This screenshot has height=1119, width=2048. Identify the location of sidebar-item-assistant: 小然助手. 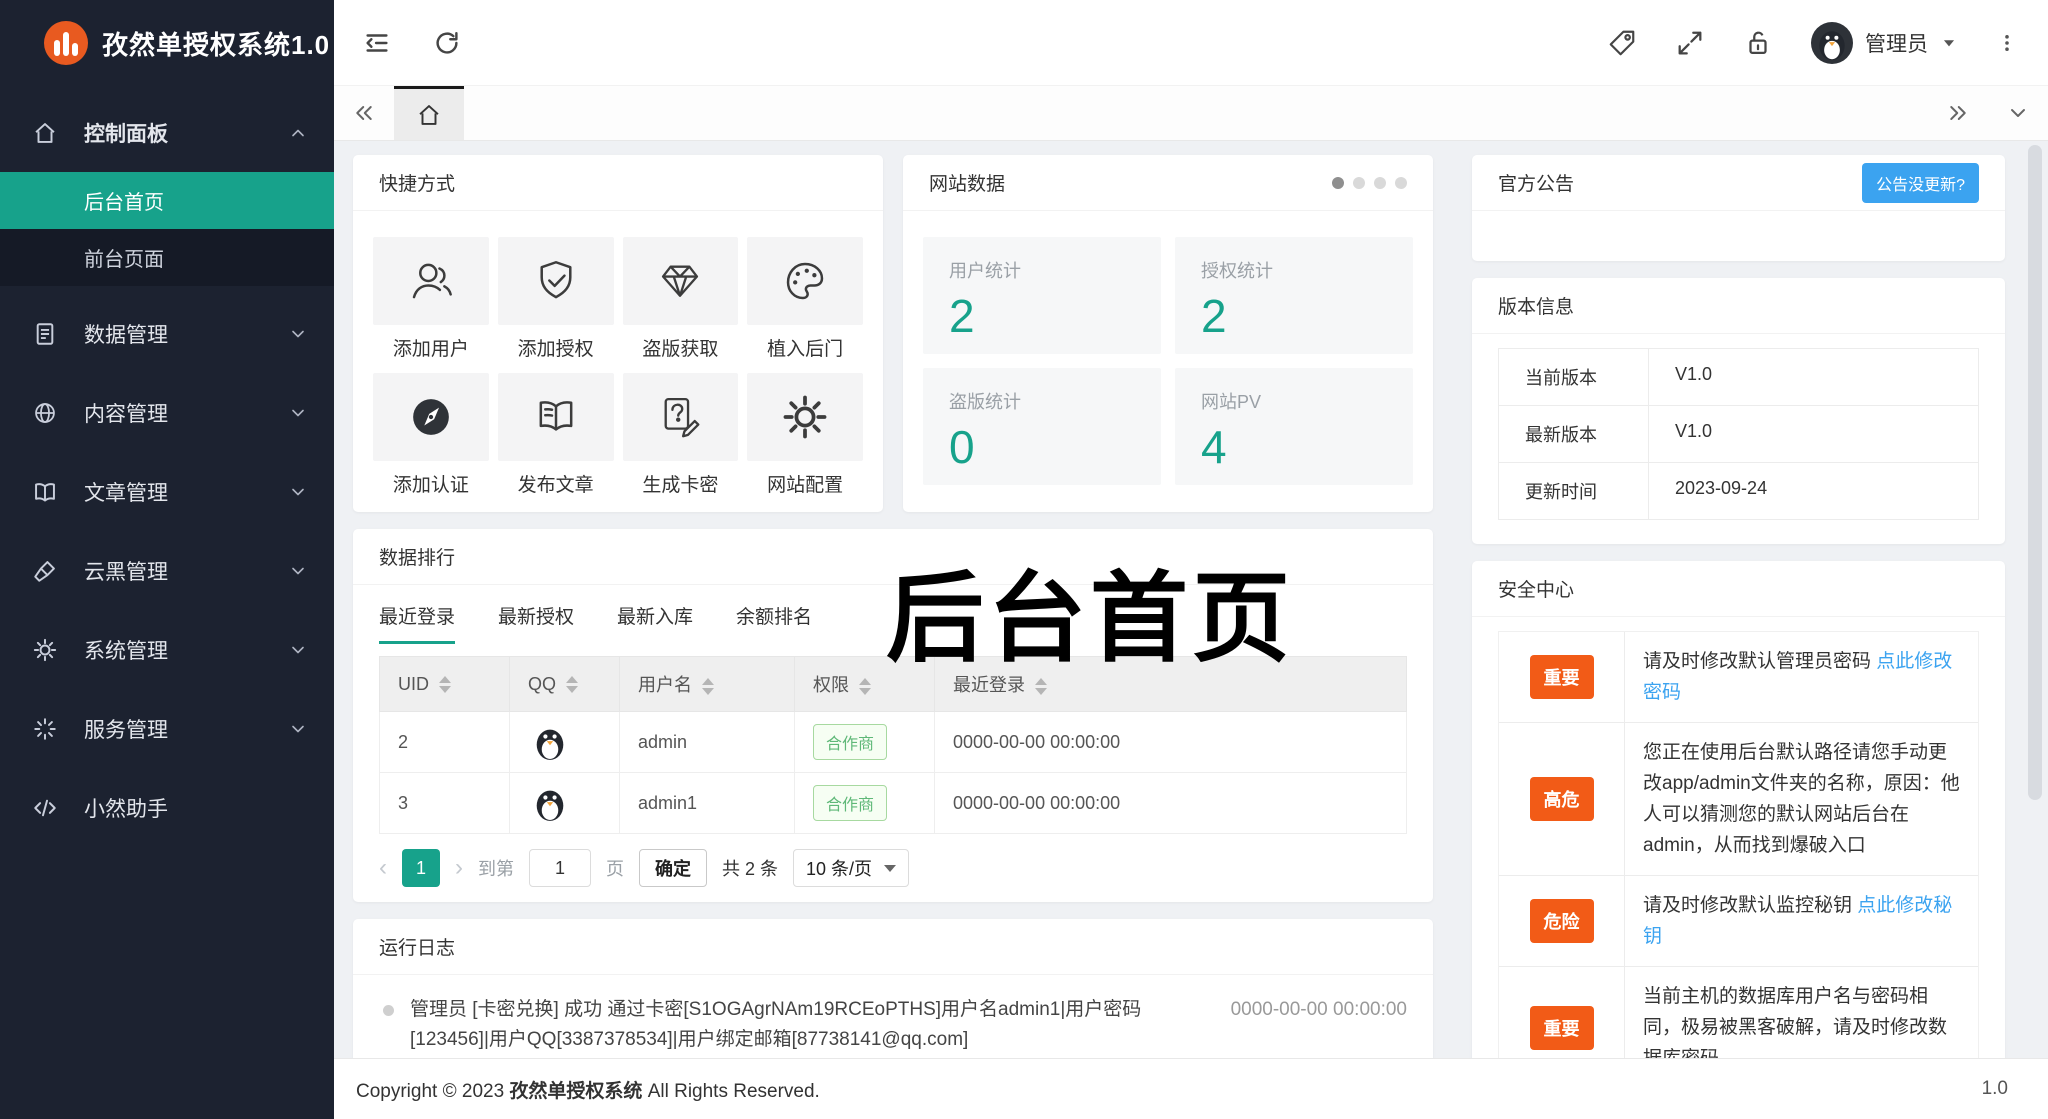
(167, 808).